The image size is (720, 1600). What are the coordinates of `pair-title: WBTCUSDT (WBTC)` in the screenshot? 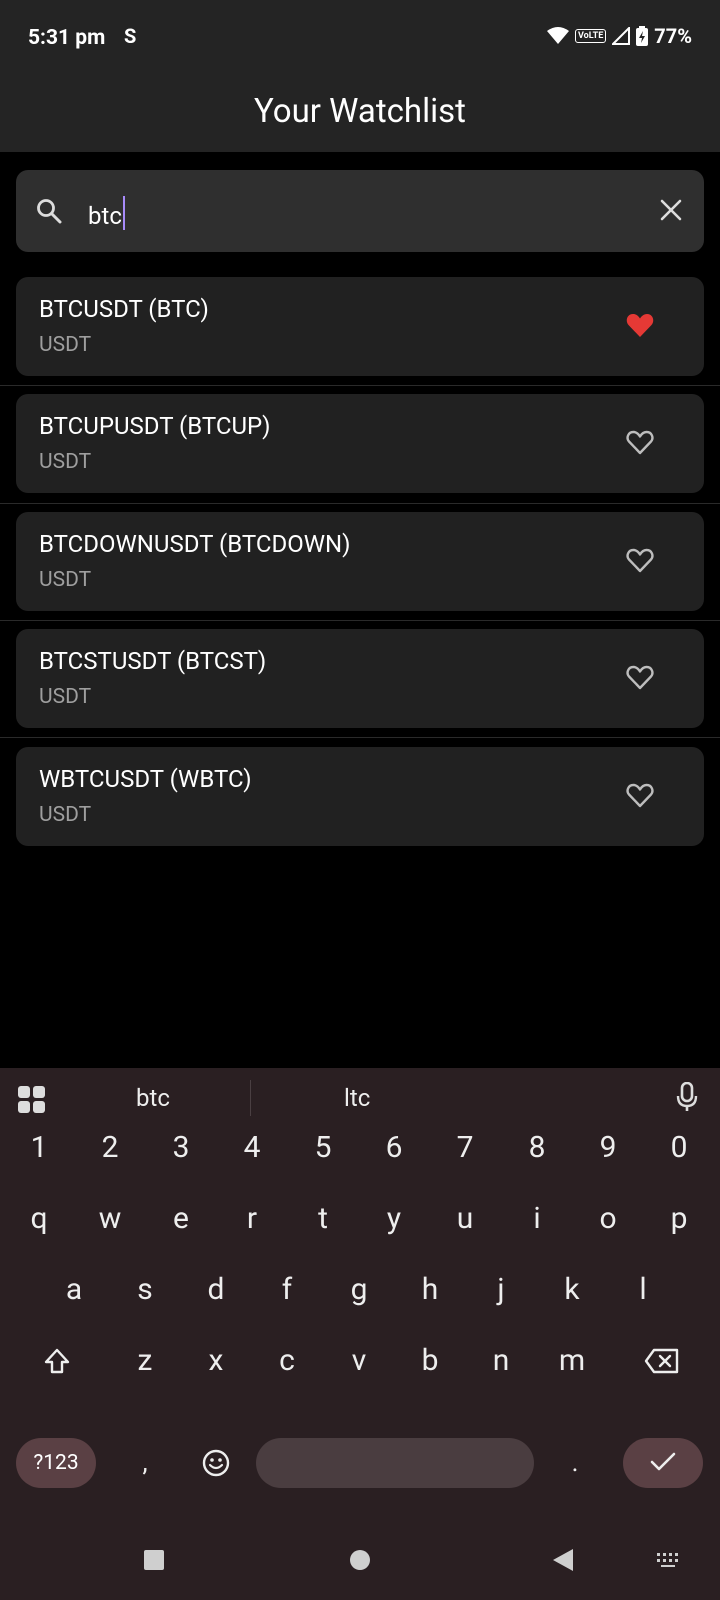 It's located at (145, 779).